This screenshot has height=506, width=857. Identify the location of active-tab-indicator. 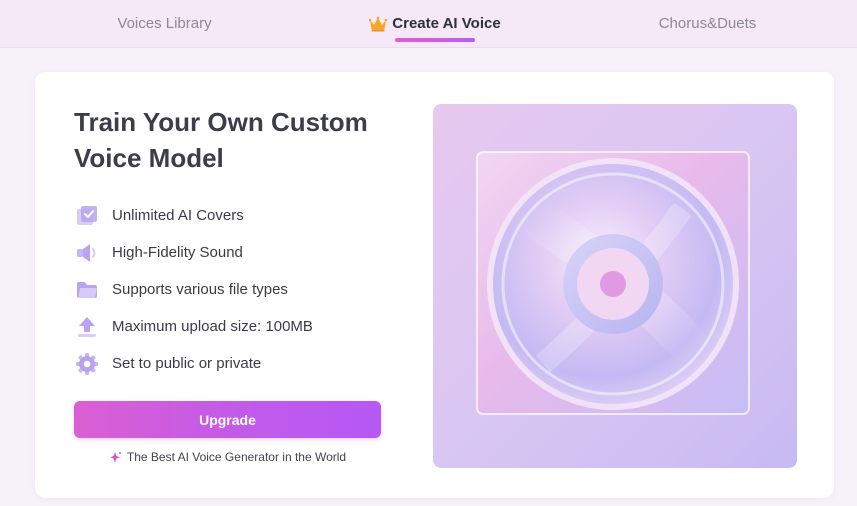
(435, 40).